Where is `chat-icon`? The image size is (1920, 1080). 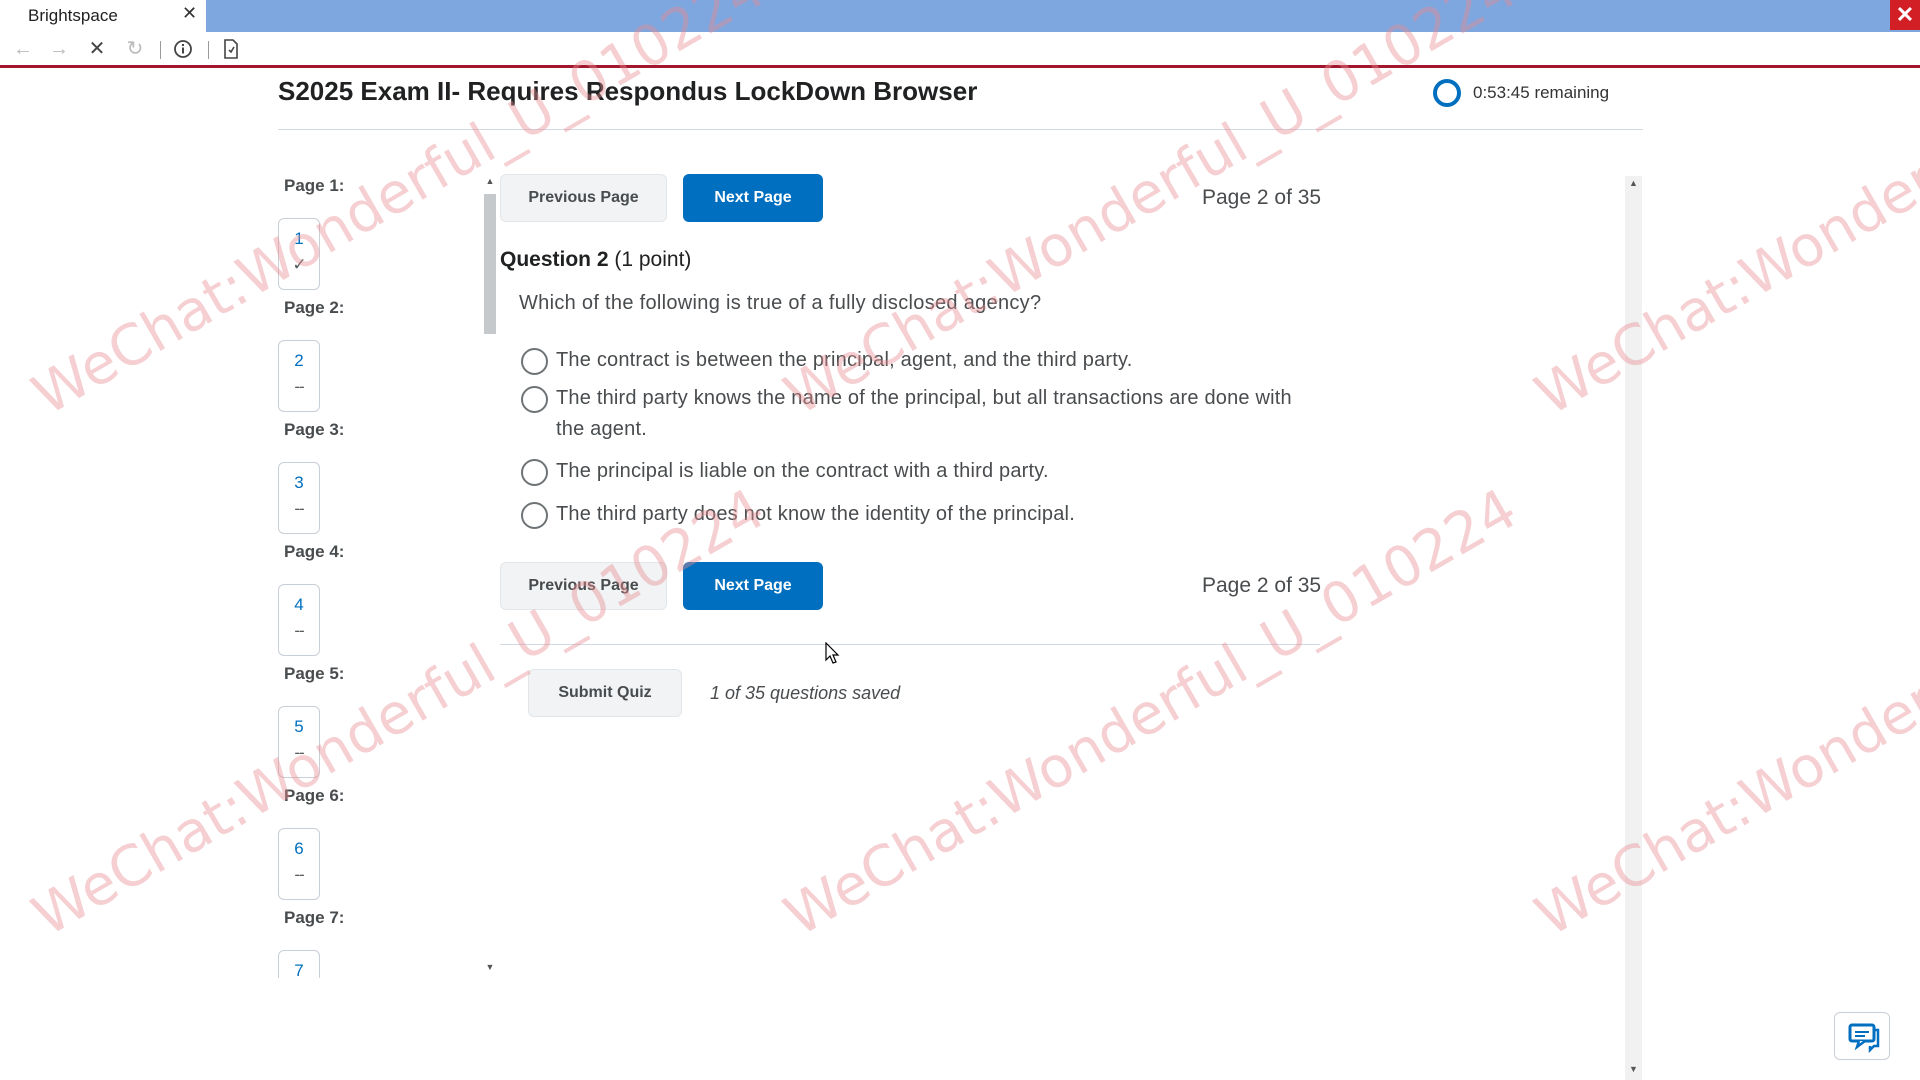 chat-icon is located at coordinates (1864, 1038).